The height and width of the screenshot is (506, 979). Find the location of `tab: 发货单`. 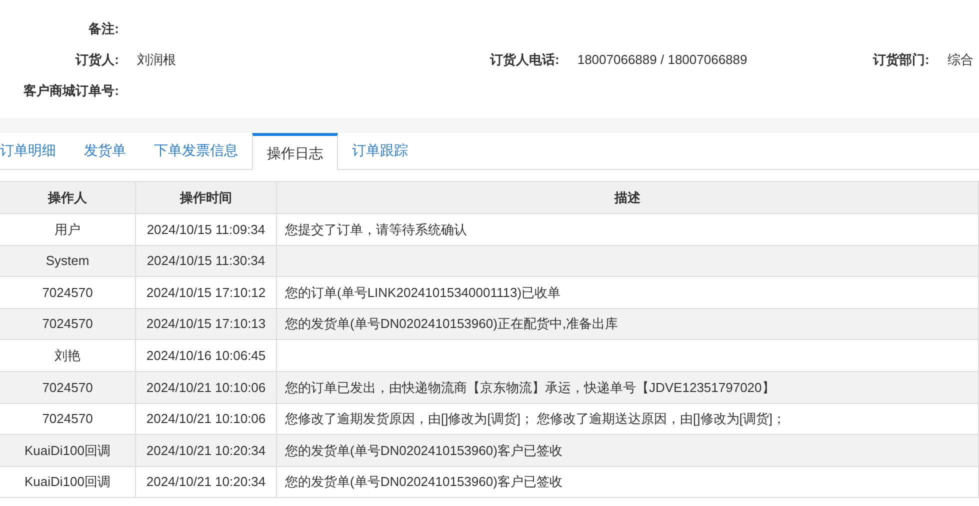

tab: 发货单 is located at coordinates (105, 150).